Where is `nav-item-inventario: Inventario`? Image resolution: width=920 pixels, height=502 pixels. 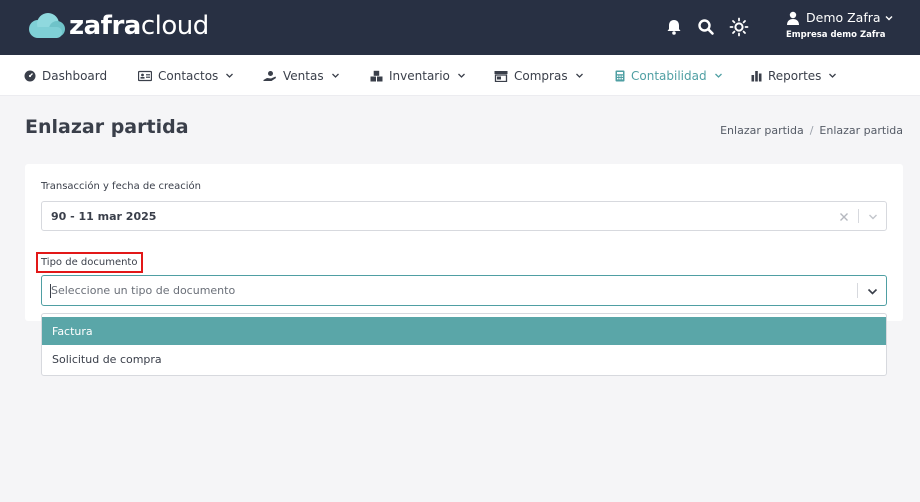
nav-item-inventario: Inventario is located at coordinates (418, 75).